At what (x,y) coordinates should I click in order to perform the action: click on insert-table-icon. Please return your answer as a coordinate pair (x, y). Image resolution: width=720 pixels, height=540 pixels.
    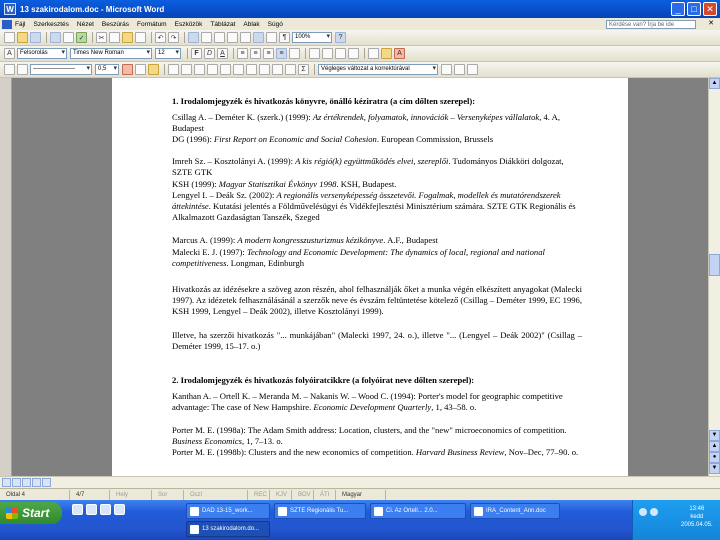
    Looking at the image, I should click on (219, 37).